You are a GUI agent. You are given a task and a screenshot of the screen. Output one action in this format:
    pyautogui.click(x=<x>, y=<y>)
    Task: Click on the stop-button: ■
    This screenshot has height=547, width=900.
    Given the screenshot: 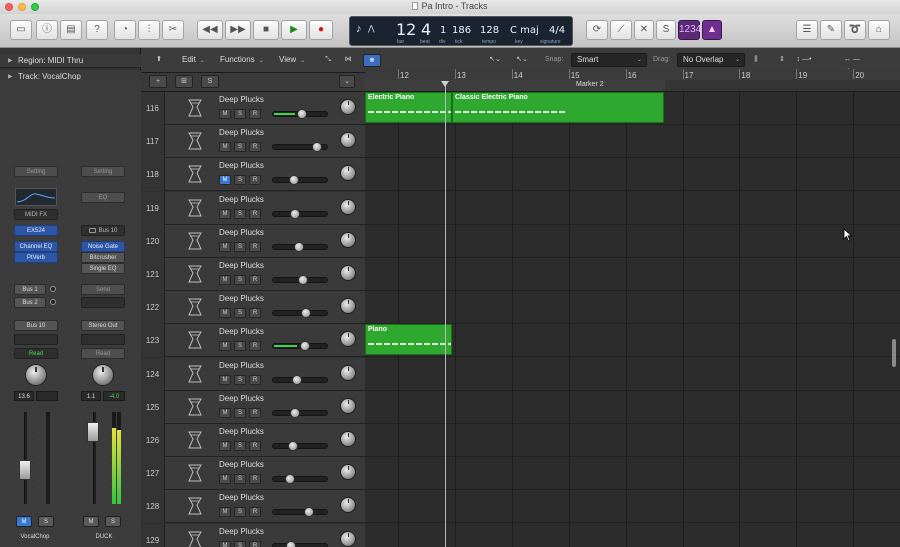 What is the action you would take?
    pyautogui.click(x=266, y=30)
    